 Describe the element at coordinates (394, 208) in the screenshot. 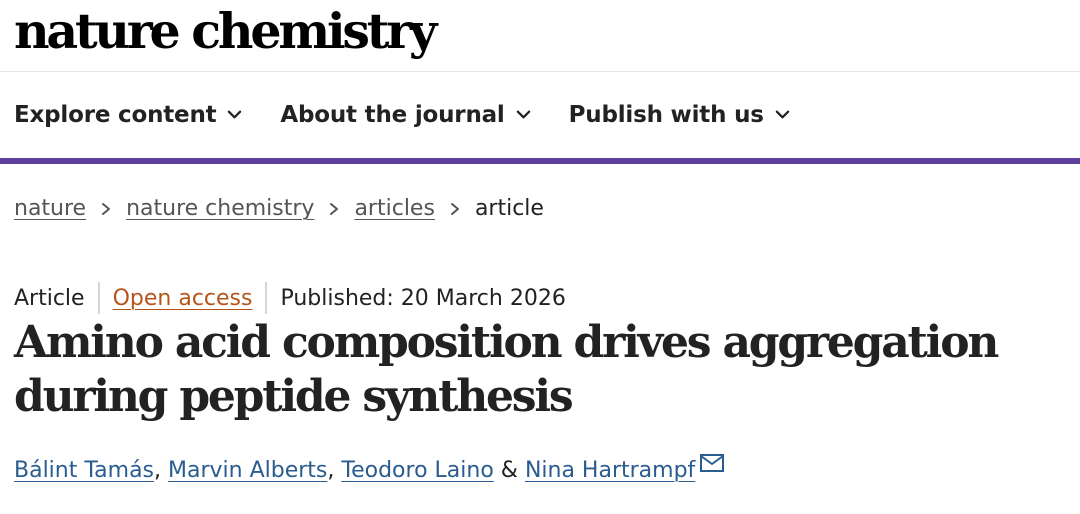

I see `breadcrumb-articles: articles` at that location.